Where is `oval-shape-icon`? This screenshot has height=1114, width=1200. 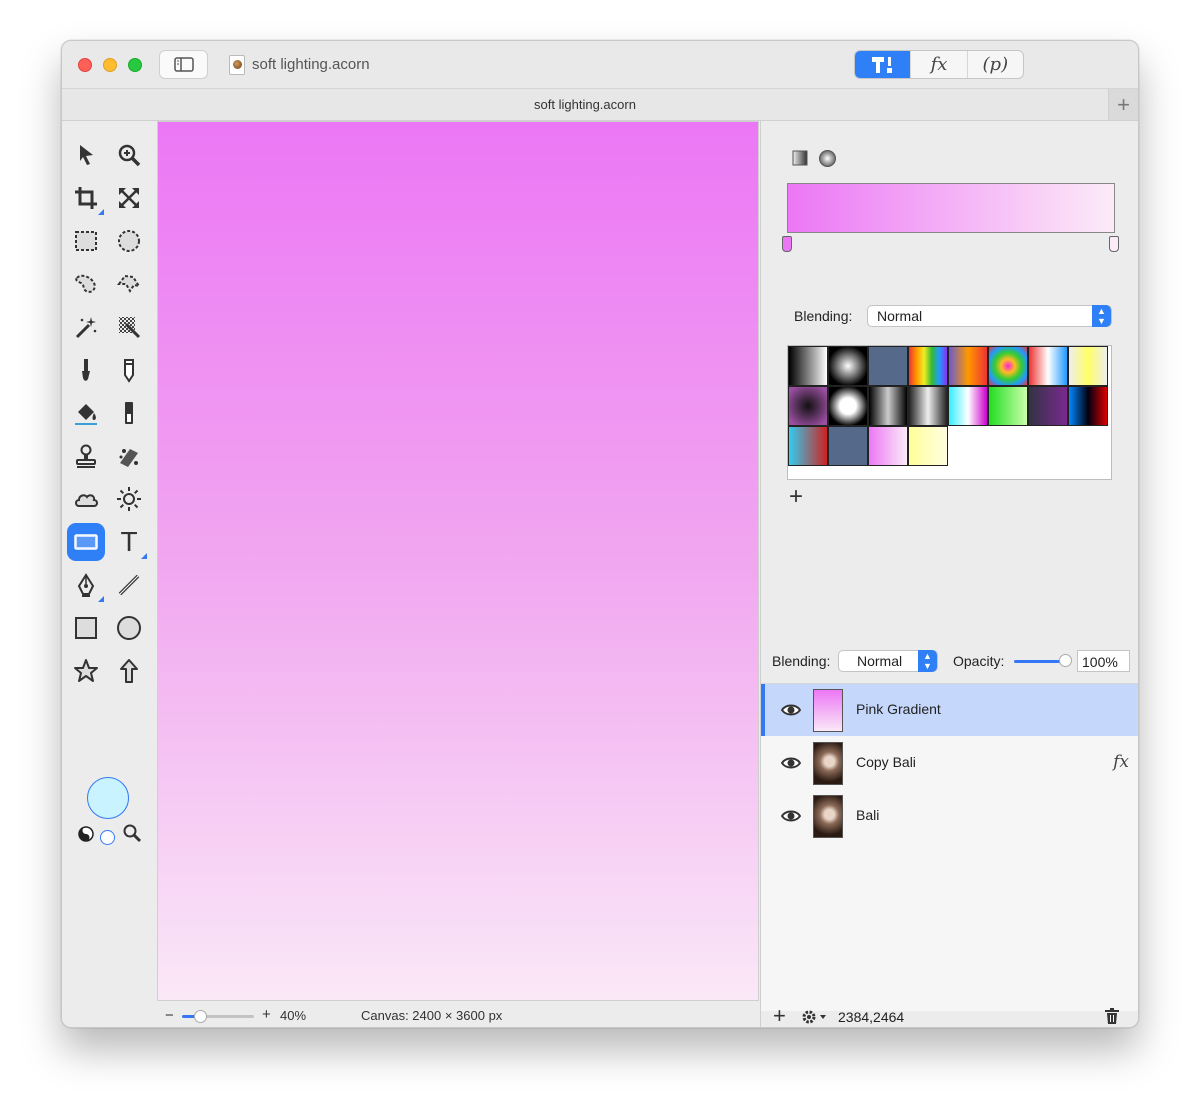 oval-shape-icon is located at coordinates (129, 628).